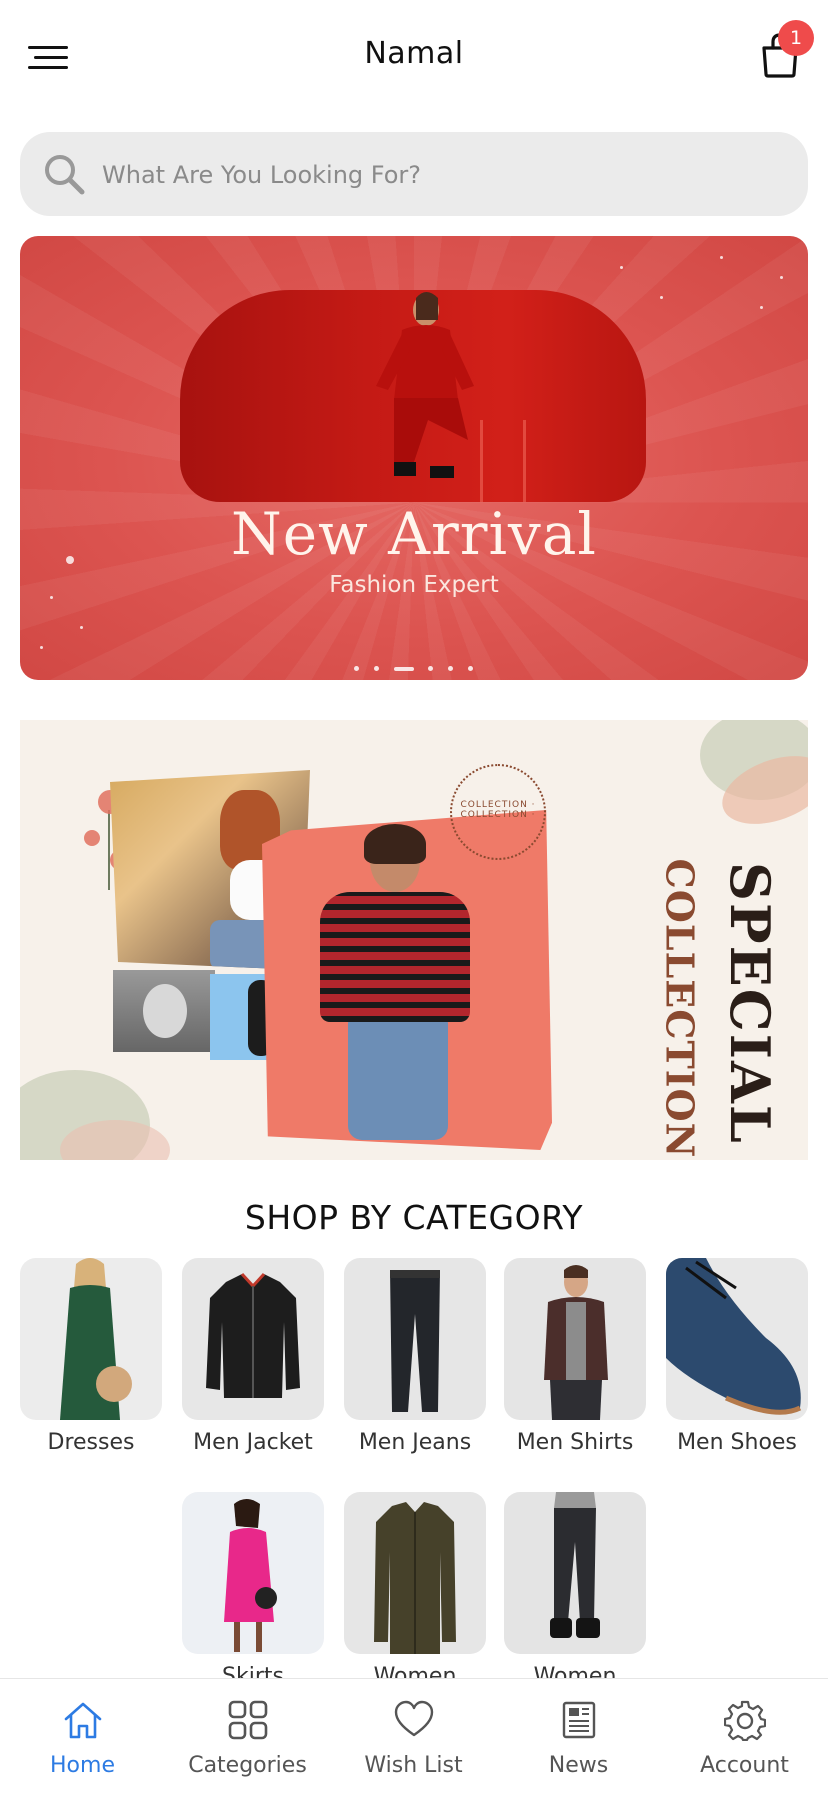 This screenshot has width=828, height=1793. Describe the element at coordinates (442, 175) in the screenshot. I see `search-input` at that location.